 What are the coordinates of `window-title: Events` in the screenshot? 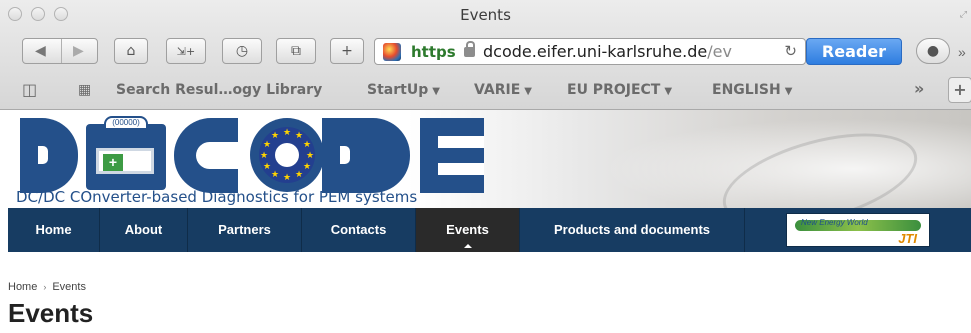 It's located at (485, 15).